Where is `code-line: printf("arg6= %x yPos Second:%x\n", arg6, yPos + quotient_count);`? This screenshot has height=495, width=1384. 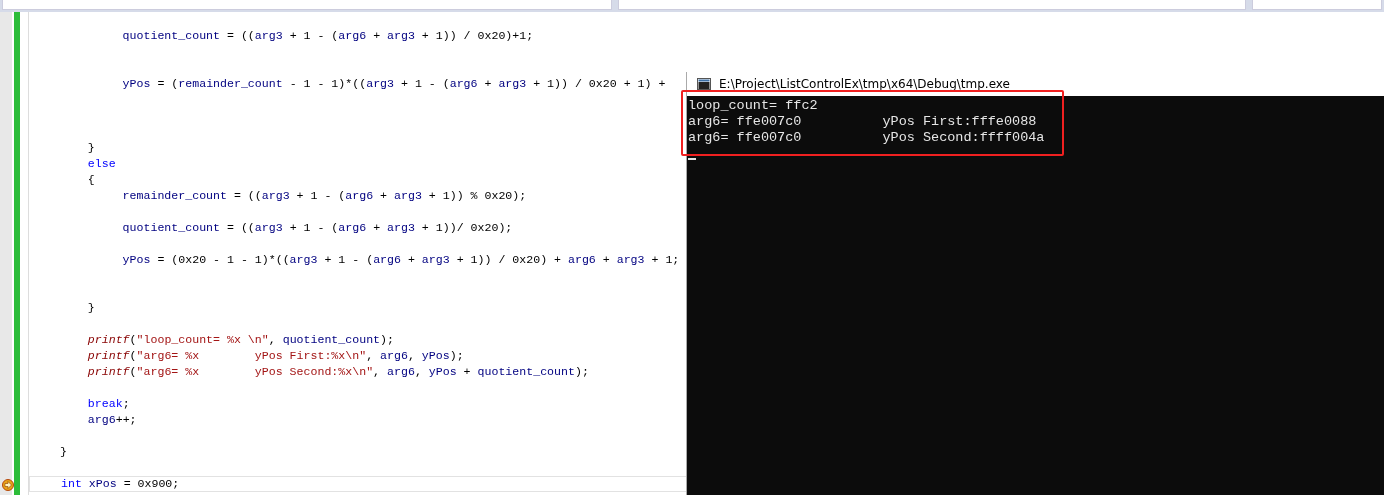 code-line: printf("arg6= %x yPos Second:%x\n", arg6, yPos + quotient_count); is located at coordinates (337, 372).